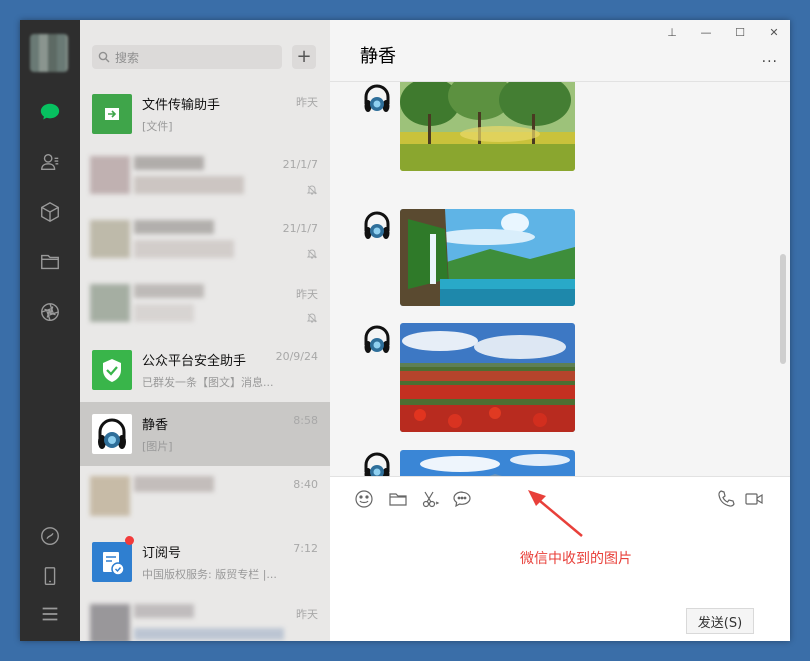 The width and height of the screenshot is (810, 661). I want to click on minimize-icon: —, so click(706, 32).